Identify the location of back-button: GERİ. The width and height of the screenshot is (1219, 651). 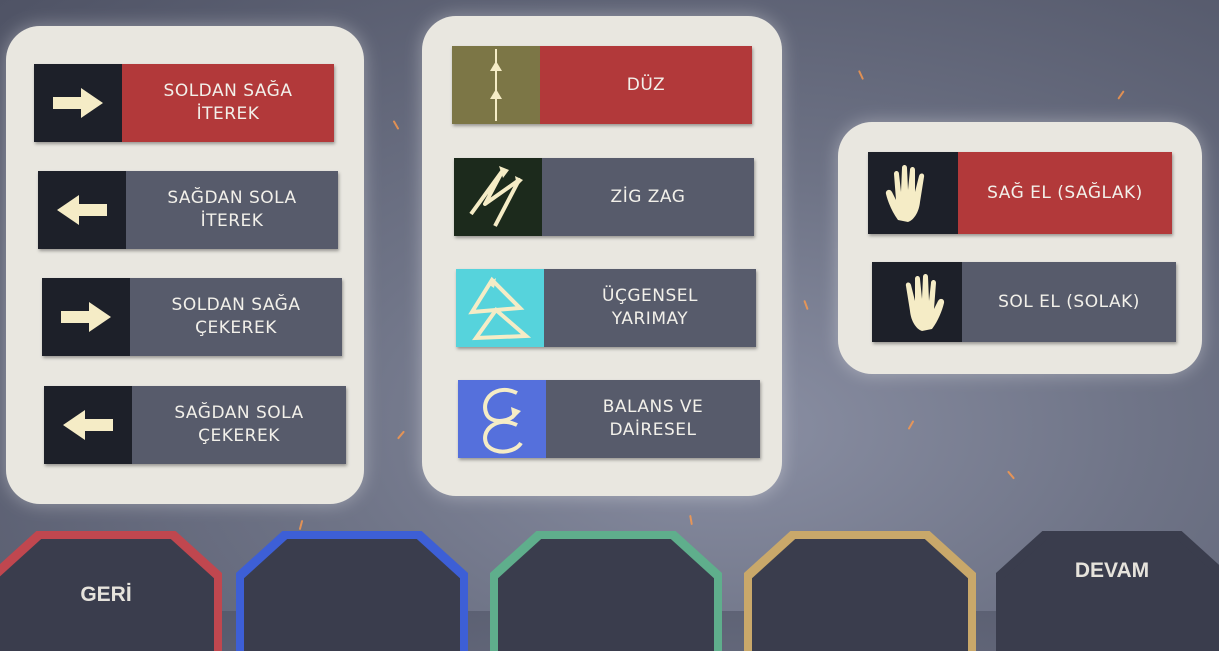
(111, 591).